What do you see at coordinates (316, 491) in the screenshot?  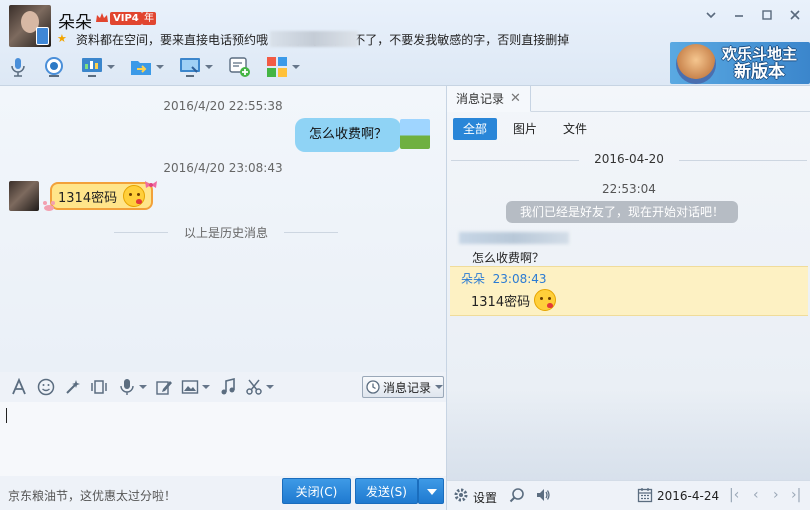 I see `close-button: 关闭(C)` at bounding box center [316, 491].